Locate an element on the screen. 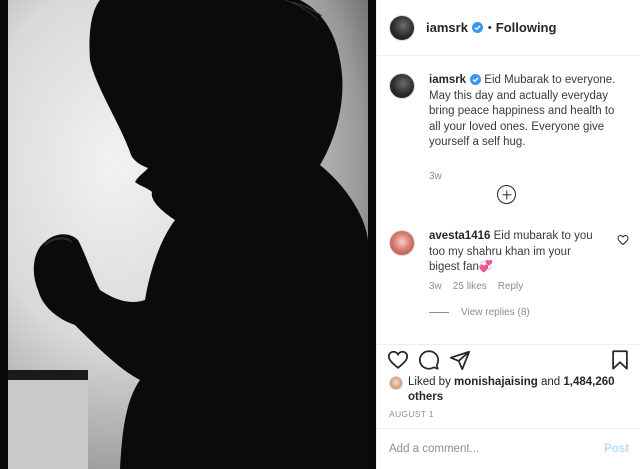 The image size is (640, 469). liker-avatar is located at coordinates (396, 383).